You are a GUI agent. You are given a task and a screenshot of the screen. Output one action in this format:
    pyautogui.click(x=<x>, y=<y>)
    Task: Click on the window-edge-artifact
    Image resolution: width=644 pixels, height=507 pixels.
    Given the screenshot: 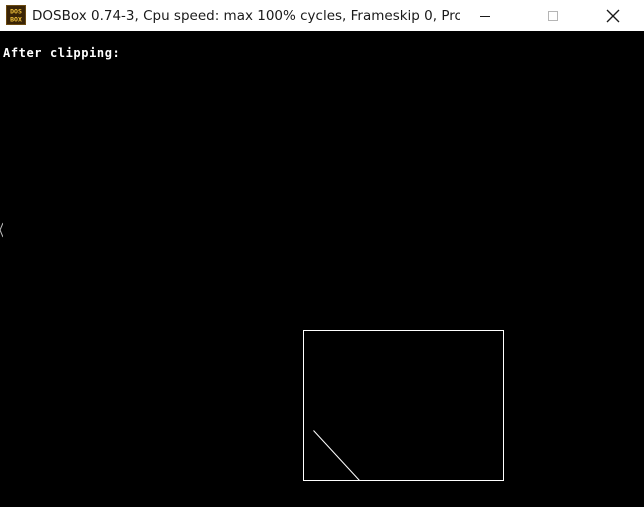 What is the action you would take?
    pyautogui.click(x=1, y=230)
    